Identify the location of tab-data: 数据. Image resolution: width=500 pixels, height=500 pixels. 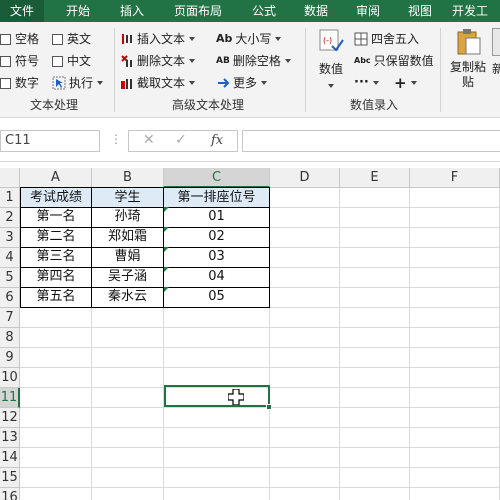
(316, 11).